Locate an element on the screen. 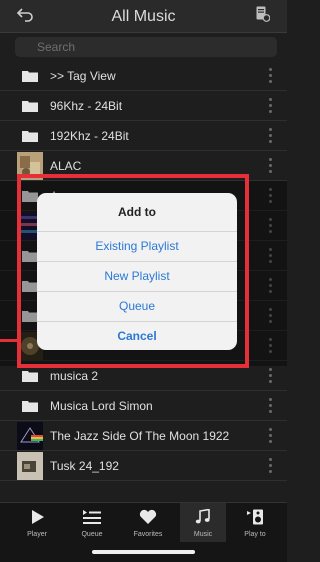 The width and height of the screenshot is (320, 562). list-item-label: musica 2 is located at coordinates (74, 376).